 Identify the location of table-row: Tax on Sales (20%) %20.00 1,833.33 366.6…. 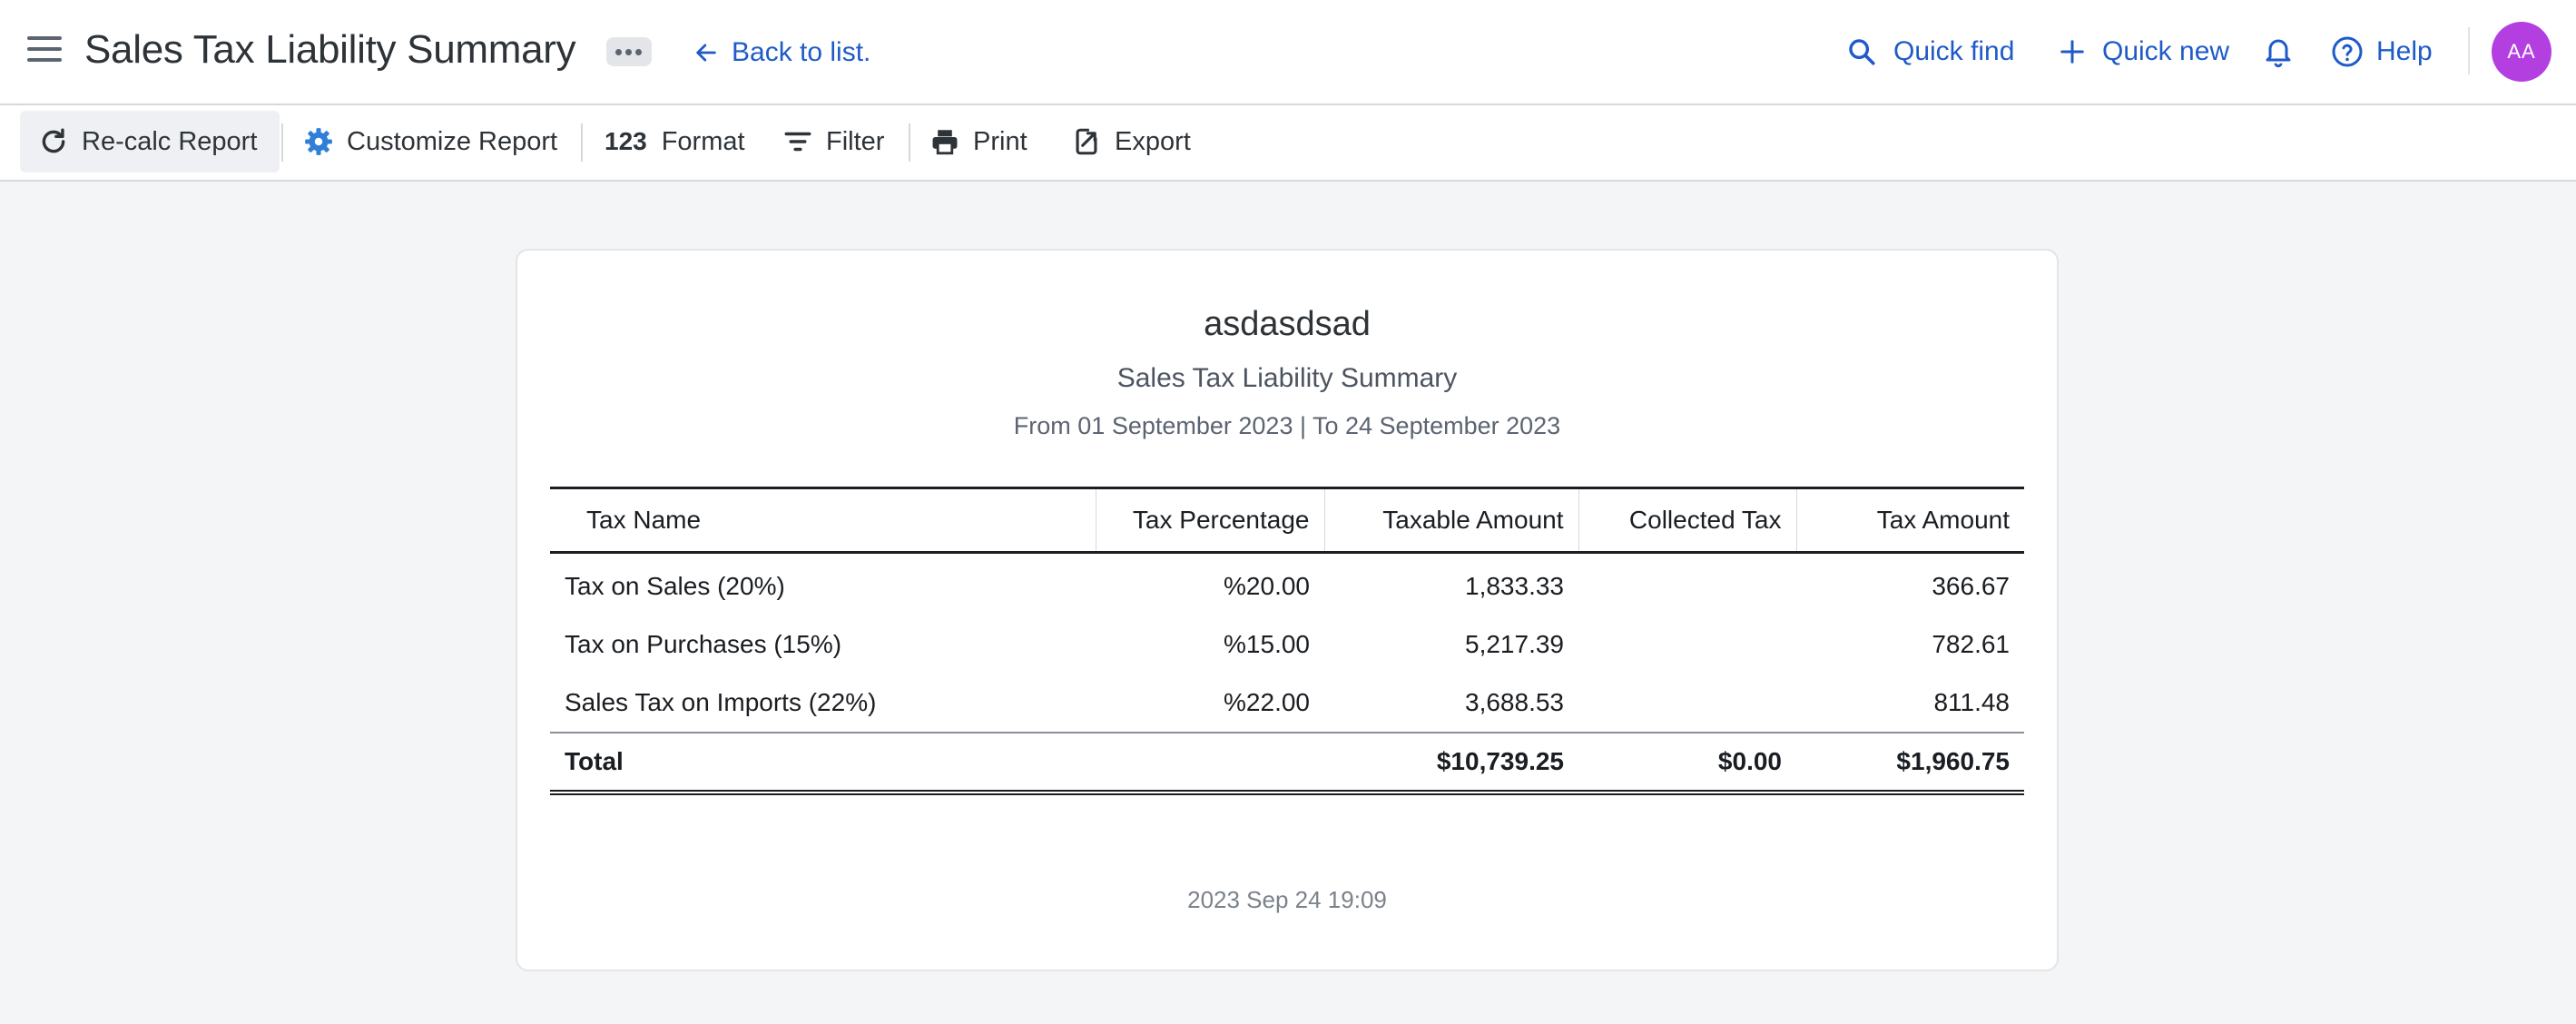
(1287, 584).